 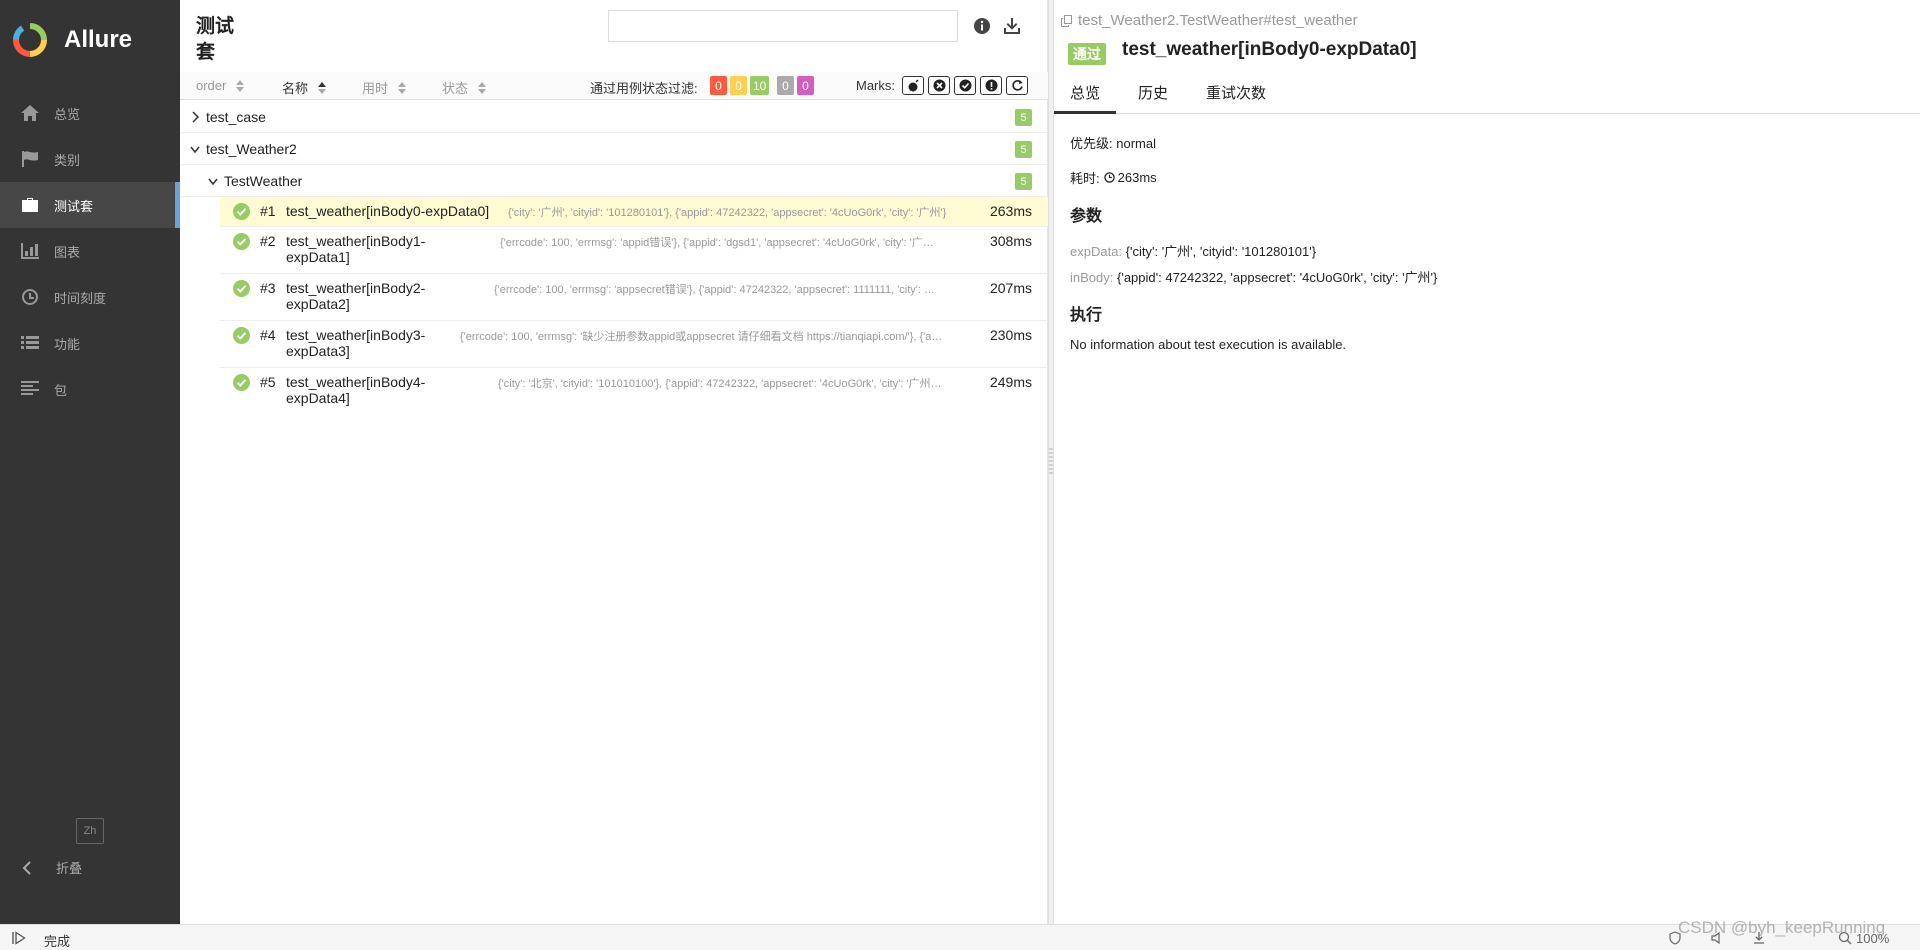 I want to click on sort-label: order, so click(x=211, y=85).